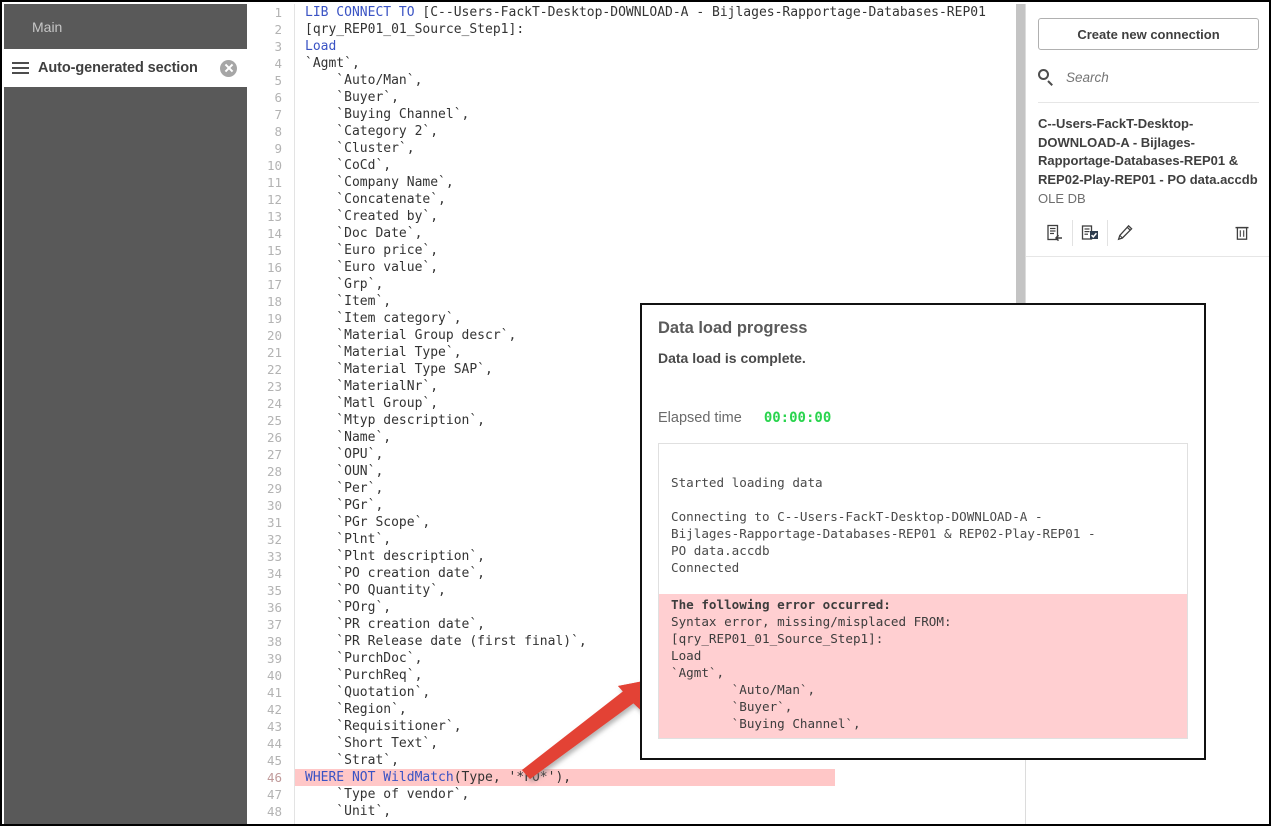 Image resolution: width=1271 pixels, height=826 pixels. Describe the element at coordinates (278, 63) in the screenshot. I see `line-number: 4` at that location.